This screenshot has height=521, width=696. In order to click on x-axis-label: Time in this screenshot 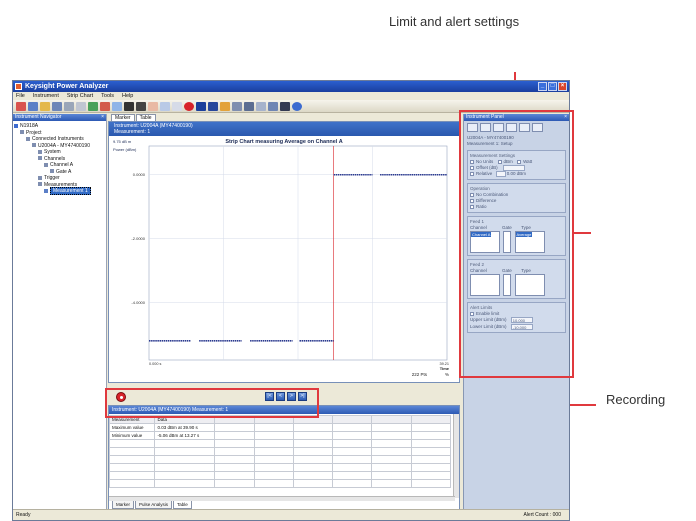, I will do `click(445, 368)`.